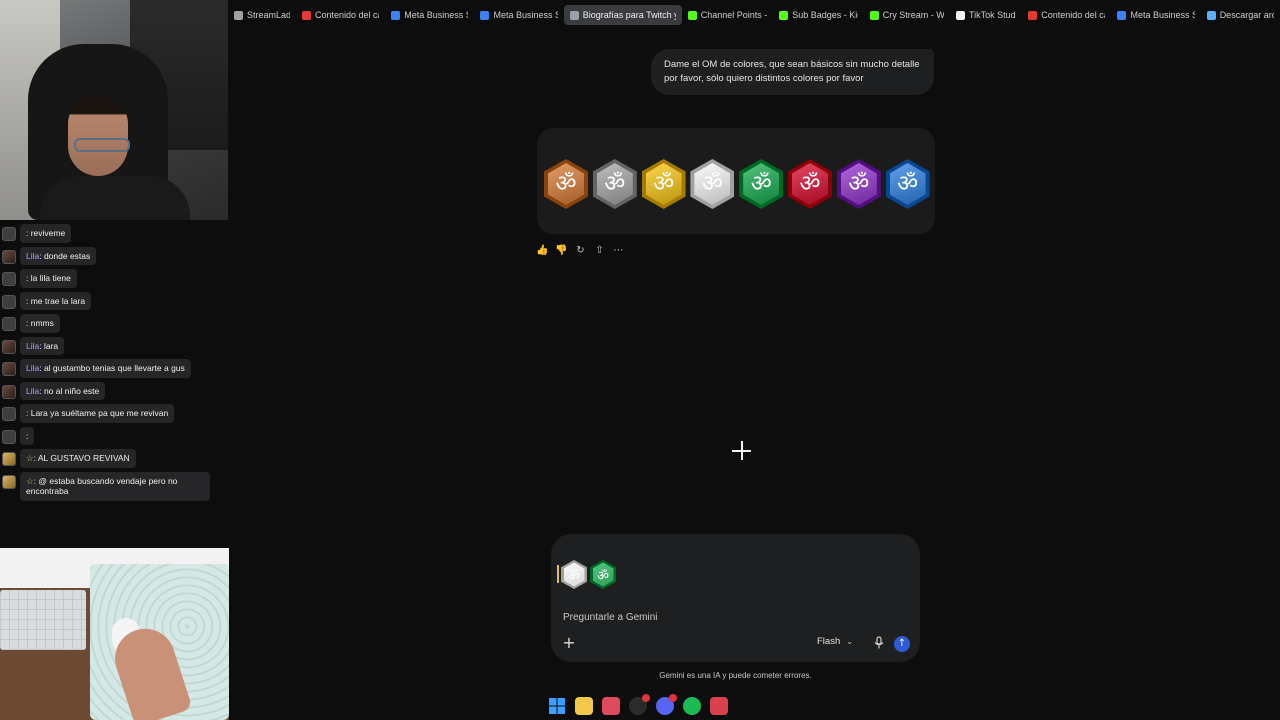 This screenshot has height=720, width=1280. What do you see at coordinates (1240, 15) in the screenshot?
I see `bookmark-item: Descargar arch` at bounding box center [1240, 15].